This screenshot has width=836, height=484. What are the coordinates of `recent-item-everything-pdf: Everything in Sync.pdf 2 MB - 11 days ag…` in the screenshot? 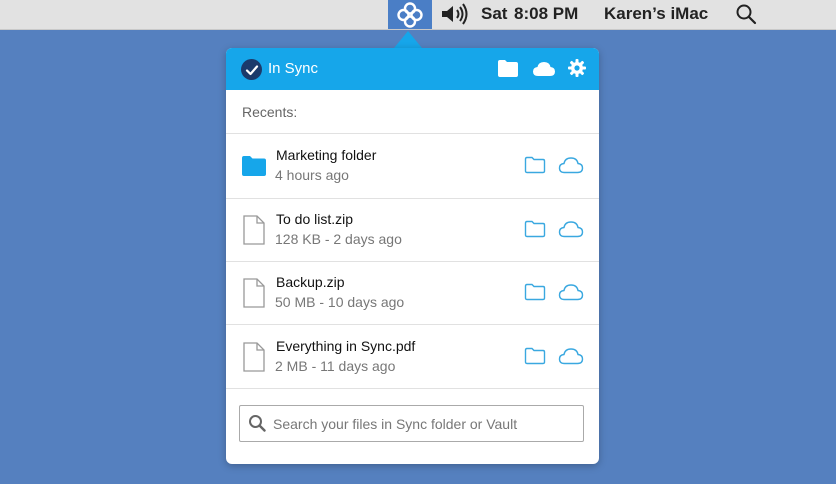 It's located at (412, 357).